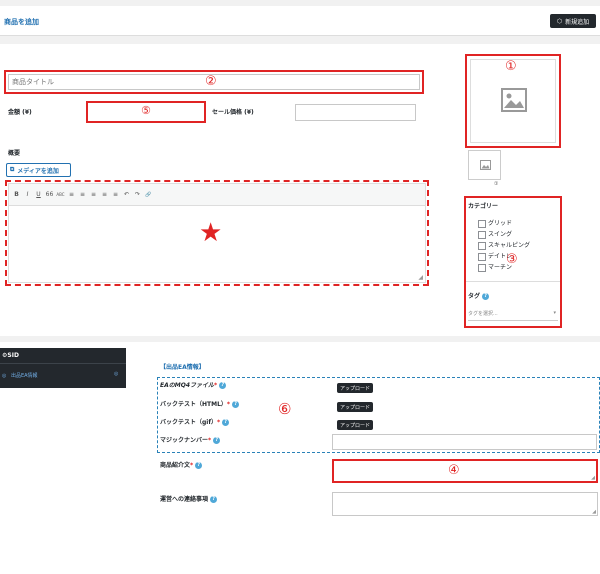  Describe the element at coordinates (511, 66) in the screenshot. I see `annotation-1: ①` at that location.